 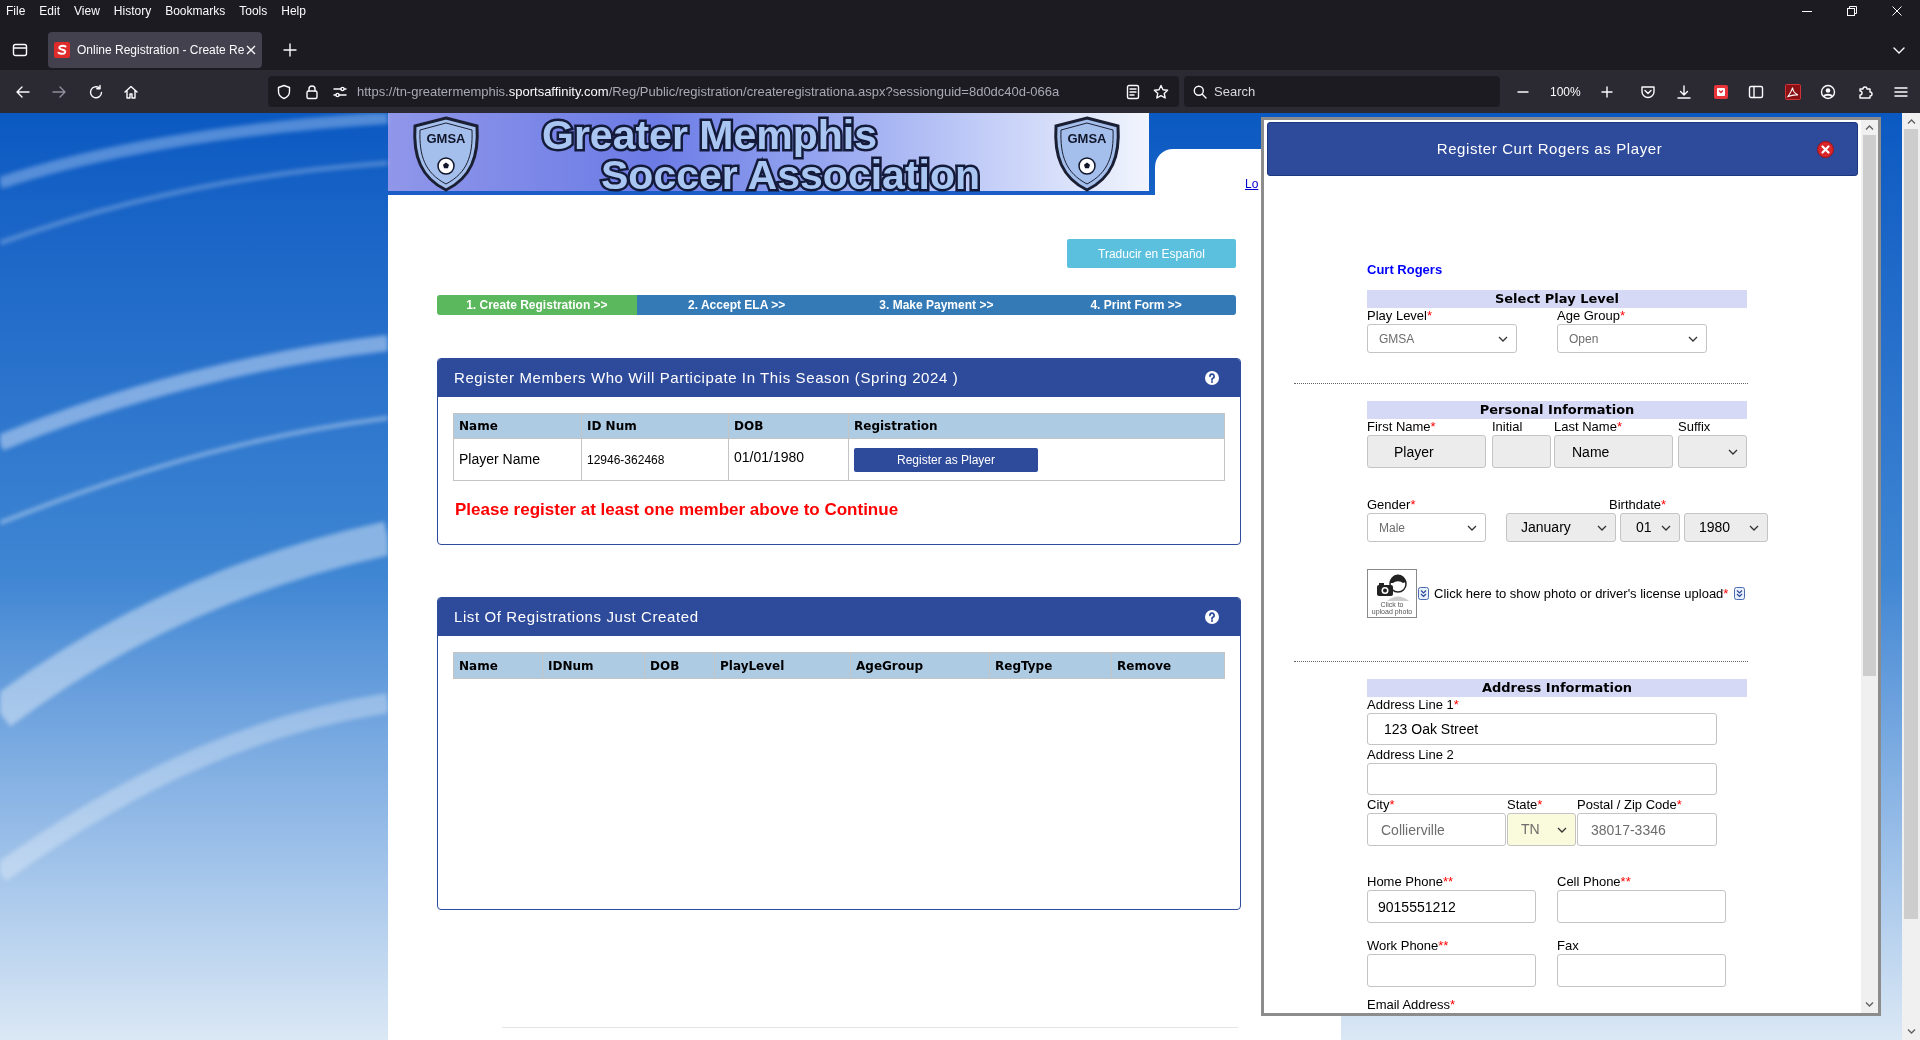 I want to click on field-label: Address Line 2, so click(x=1411, y=755).